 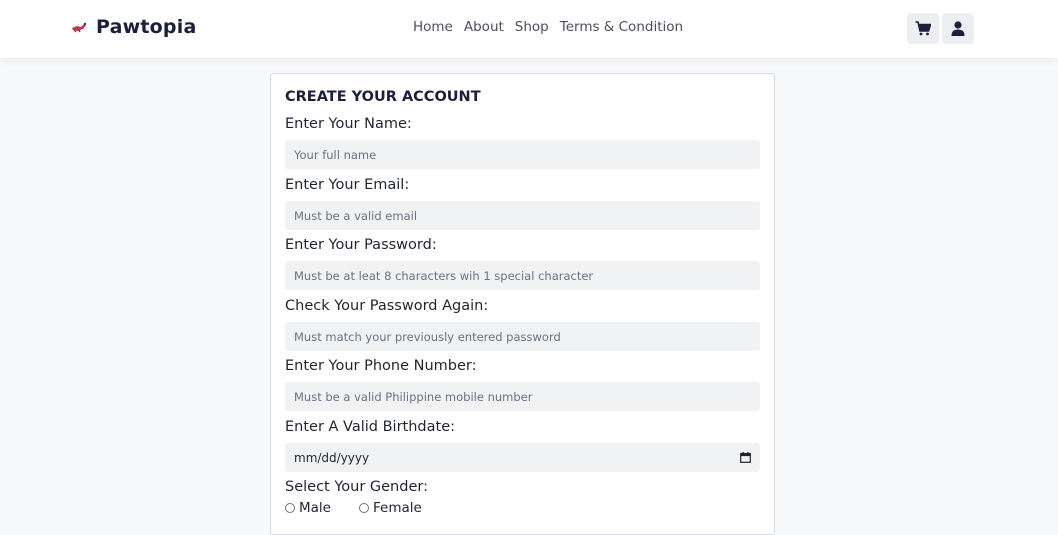 What do you see at coordinates (522, 215) in the screenshot?
I see `email-input: Must be a valid email` at bounding box center [522, 215].